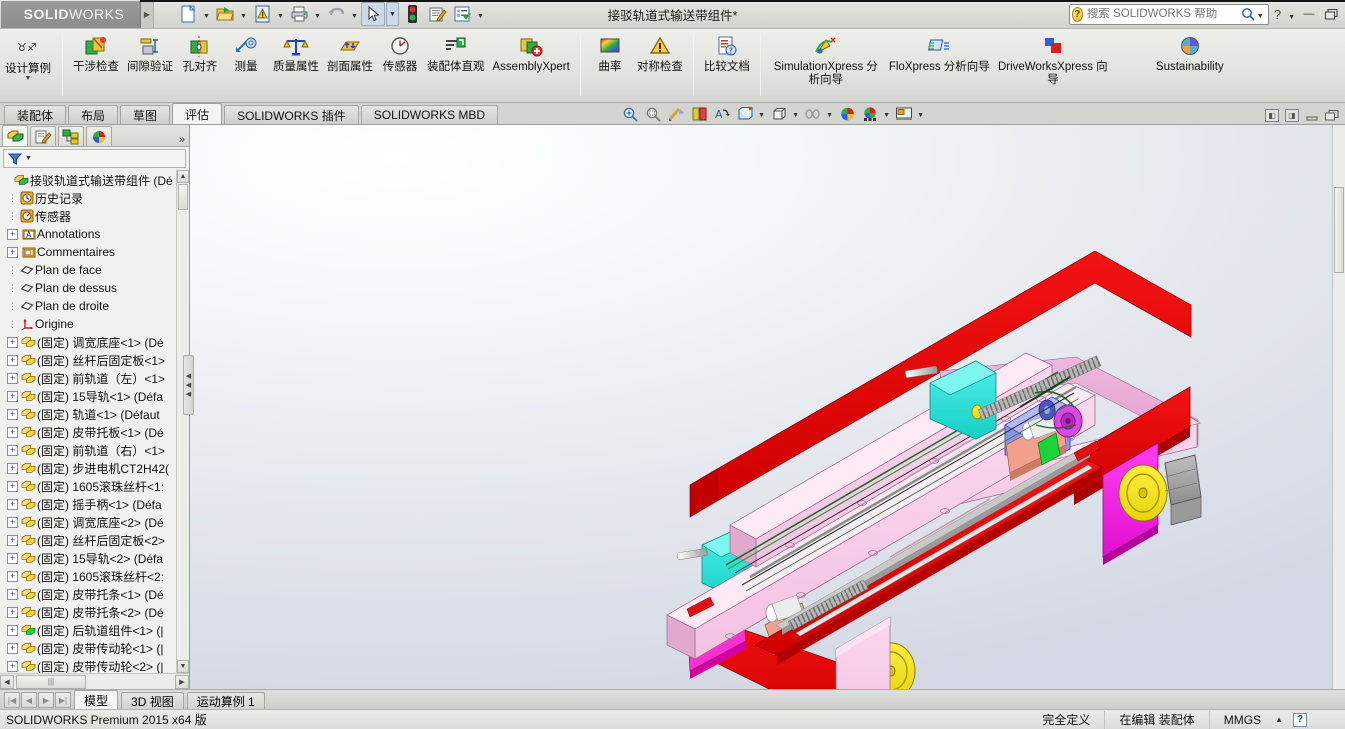  What do you see at coordinates (94, 432) in the screenshot?
I see `feature-tree-item: + (固定) 皮带托板<1> (Dé` at bounding box center [94, 432].